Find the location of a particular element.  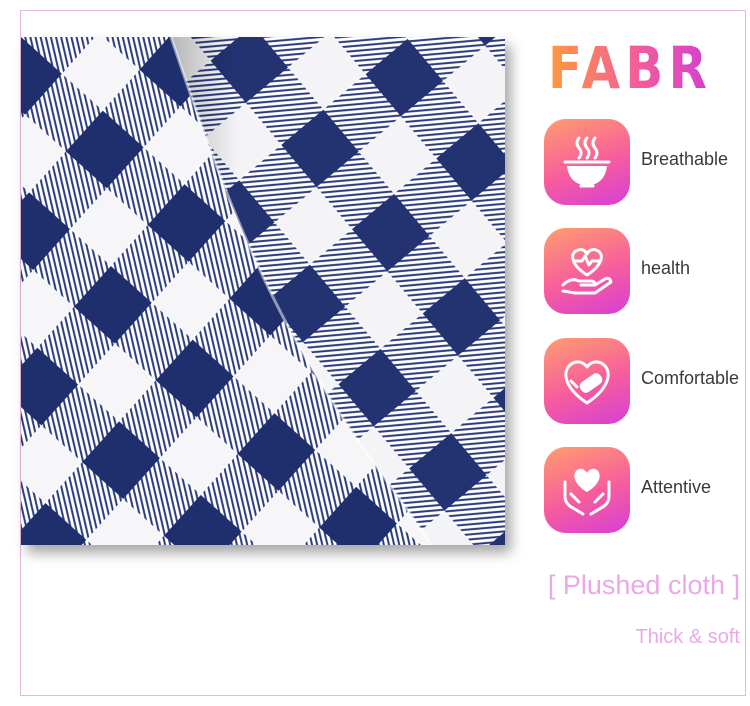

feature-comfortable: Comfortable is located at coordinates (644, 381).